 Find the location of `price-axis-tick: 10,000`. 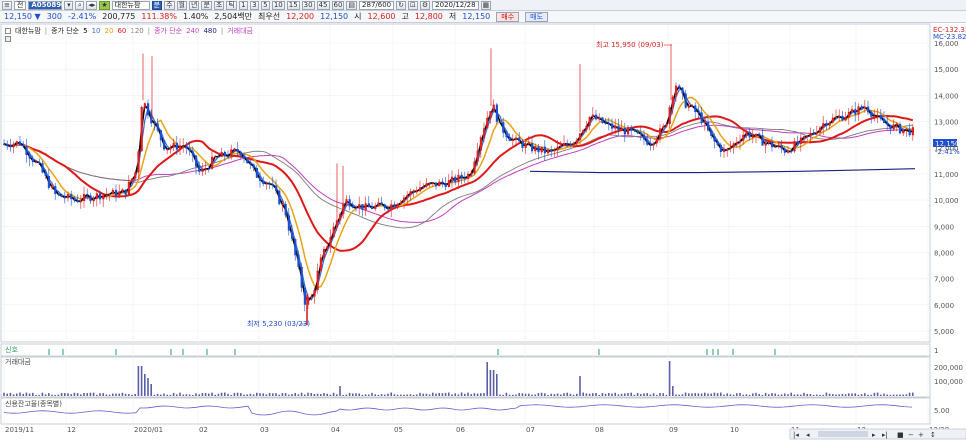

price-axis-tick: 10,000 is located at coordinates (946, 201).